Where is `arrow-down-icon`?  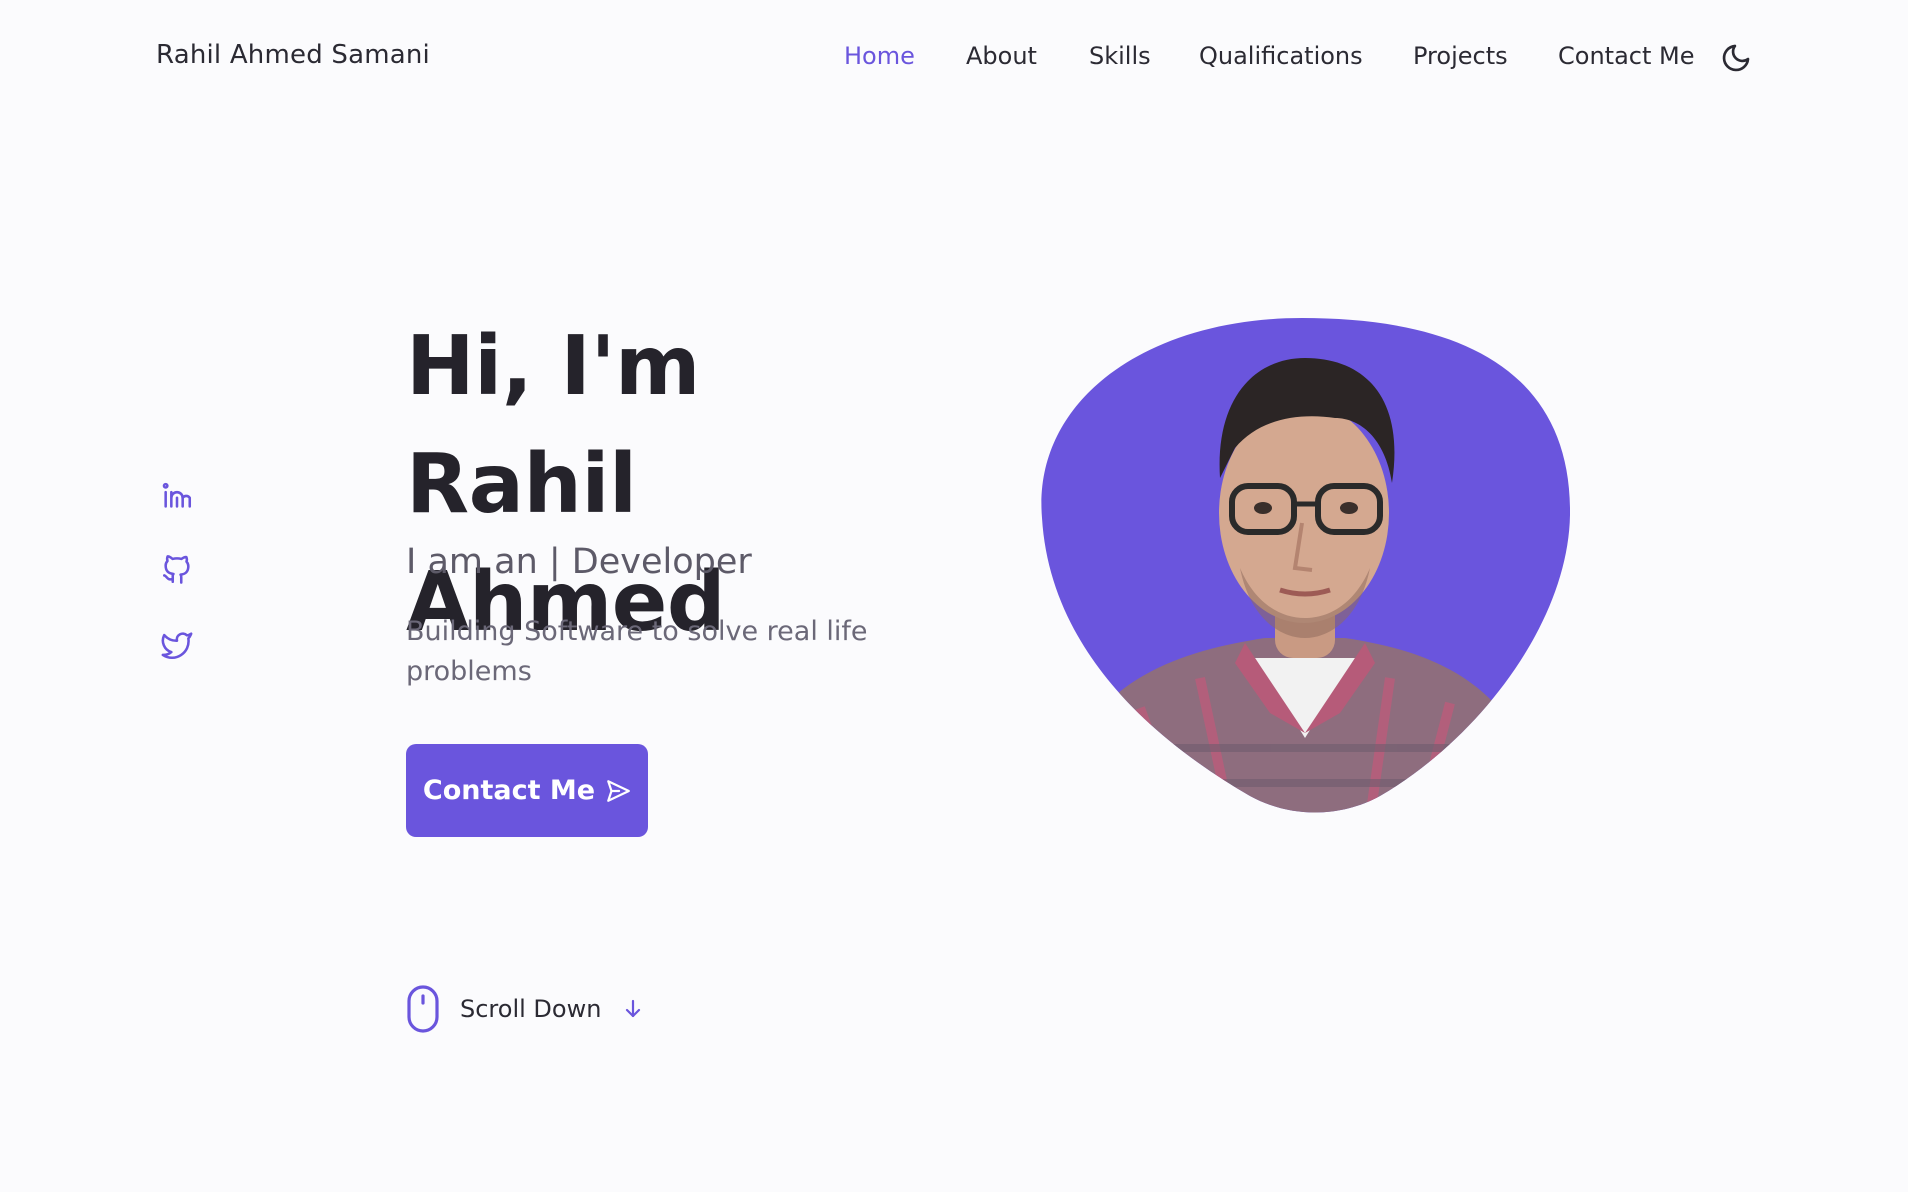
arrow-down-icon is located at coordinates (633, 1008).